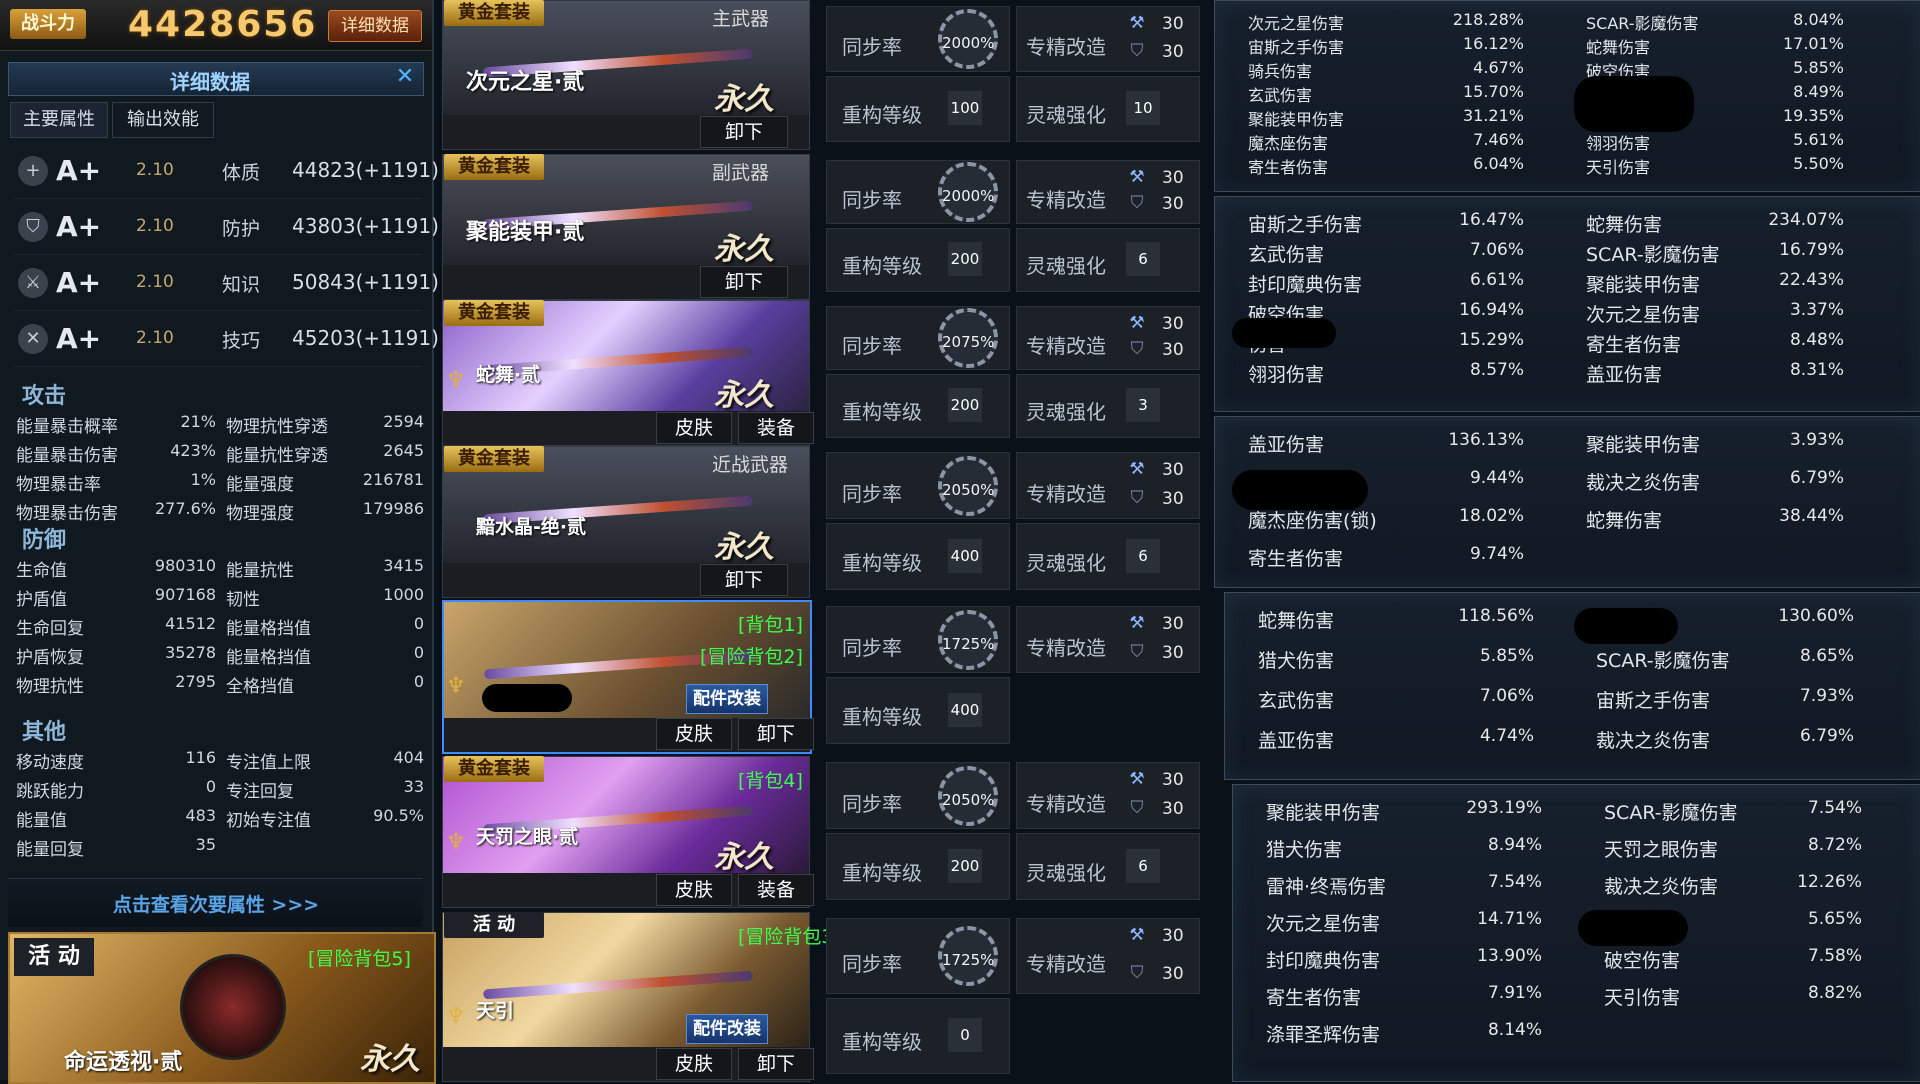  I want to click on damage-name: 盖亚伤害, so click(1624, 375).